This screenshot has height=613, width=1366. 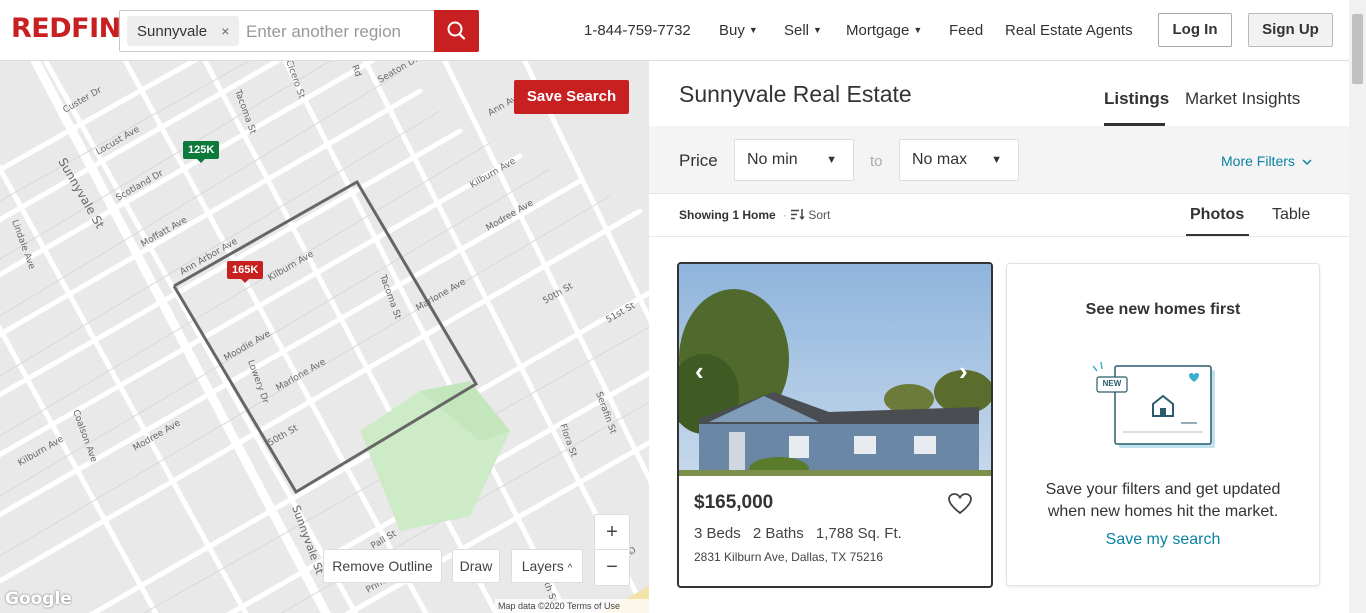 What do you see at coordinates (1154, 404) in the screenshot?
I see `new-homes-illustration` at bounding box center [1154, 404].